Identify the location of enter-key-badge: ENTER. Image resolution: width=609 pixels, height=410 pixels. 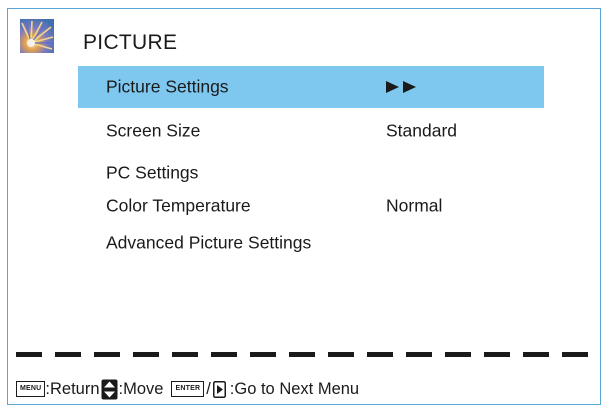
(188, 389).